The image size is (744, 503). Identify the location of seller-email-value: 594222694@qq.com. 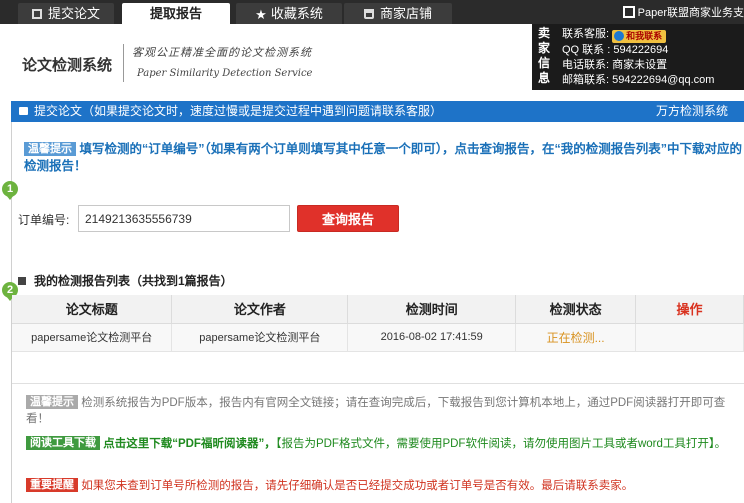
(663, 80).